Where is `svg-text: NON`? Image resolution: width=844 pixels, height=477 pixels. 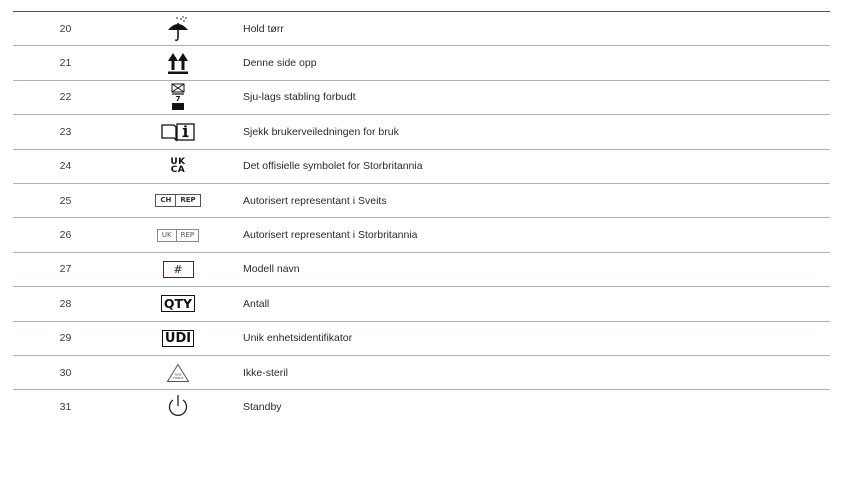 svg-text: NON is located at coordinates (178, 374).